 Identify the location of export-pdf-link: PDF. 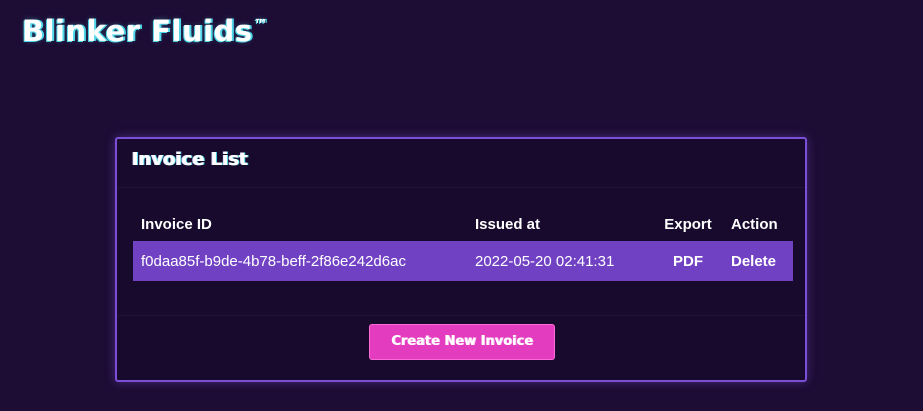
(688, 261).